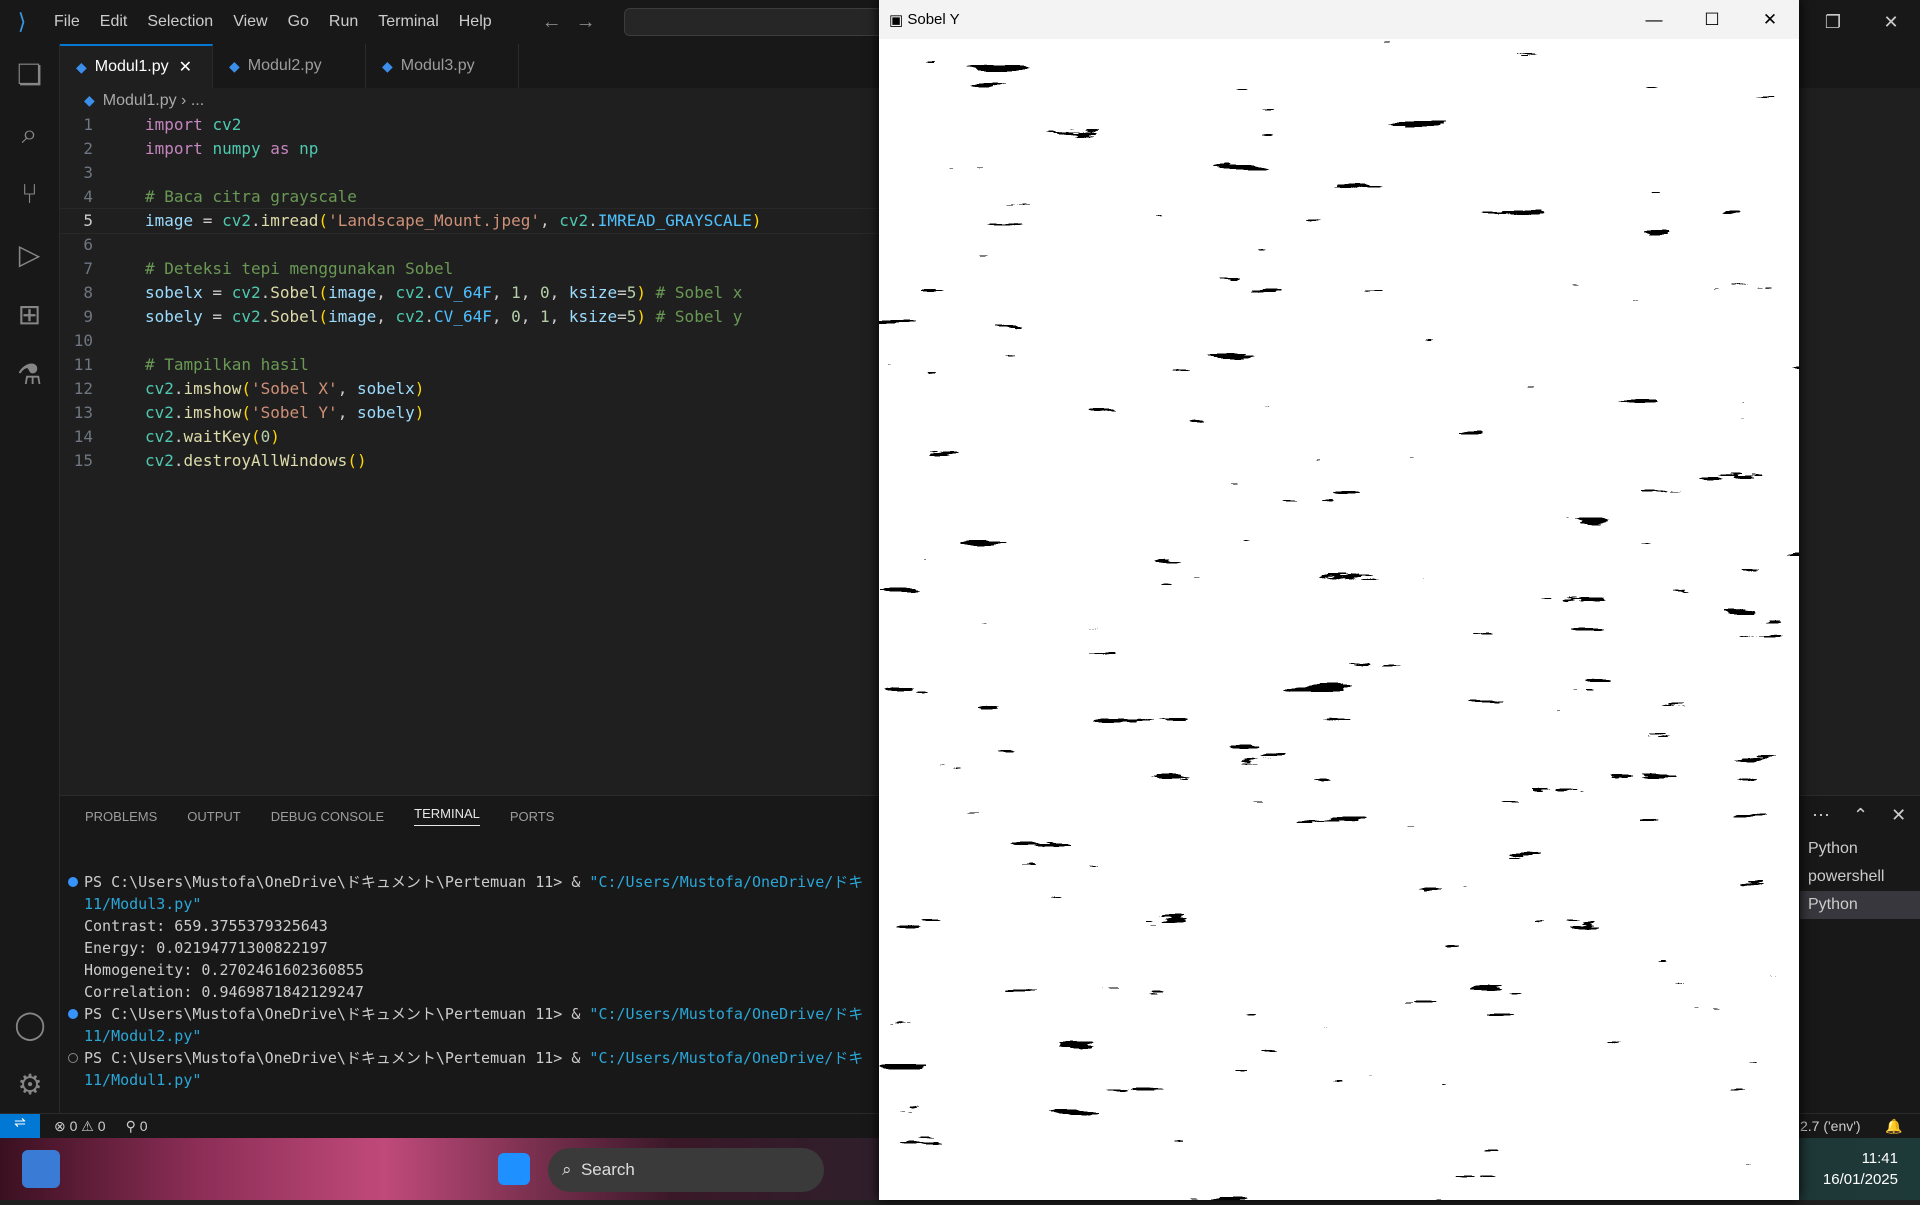  I want to click on search-icon: ⌕, so click(29, 134).